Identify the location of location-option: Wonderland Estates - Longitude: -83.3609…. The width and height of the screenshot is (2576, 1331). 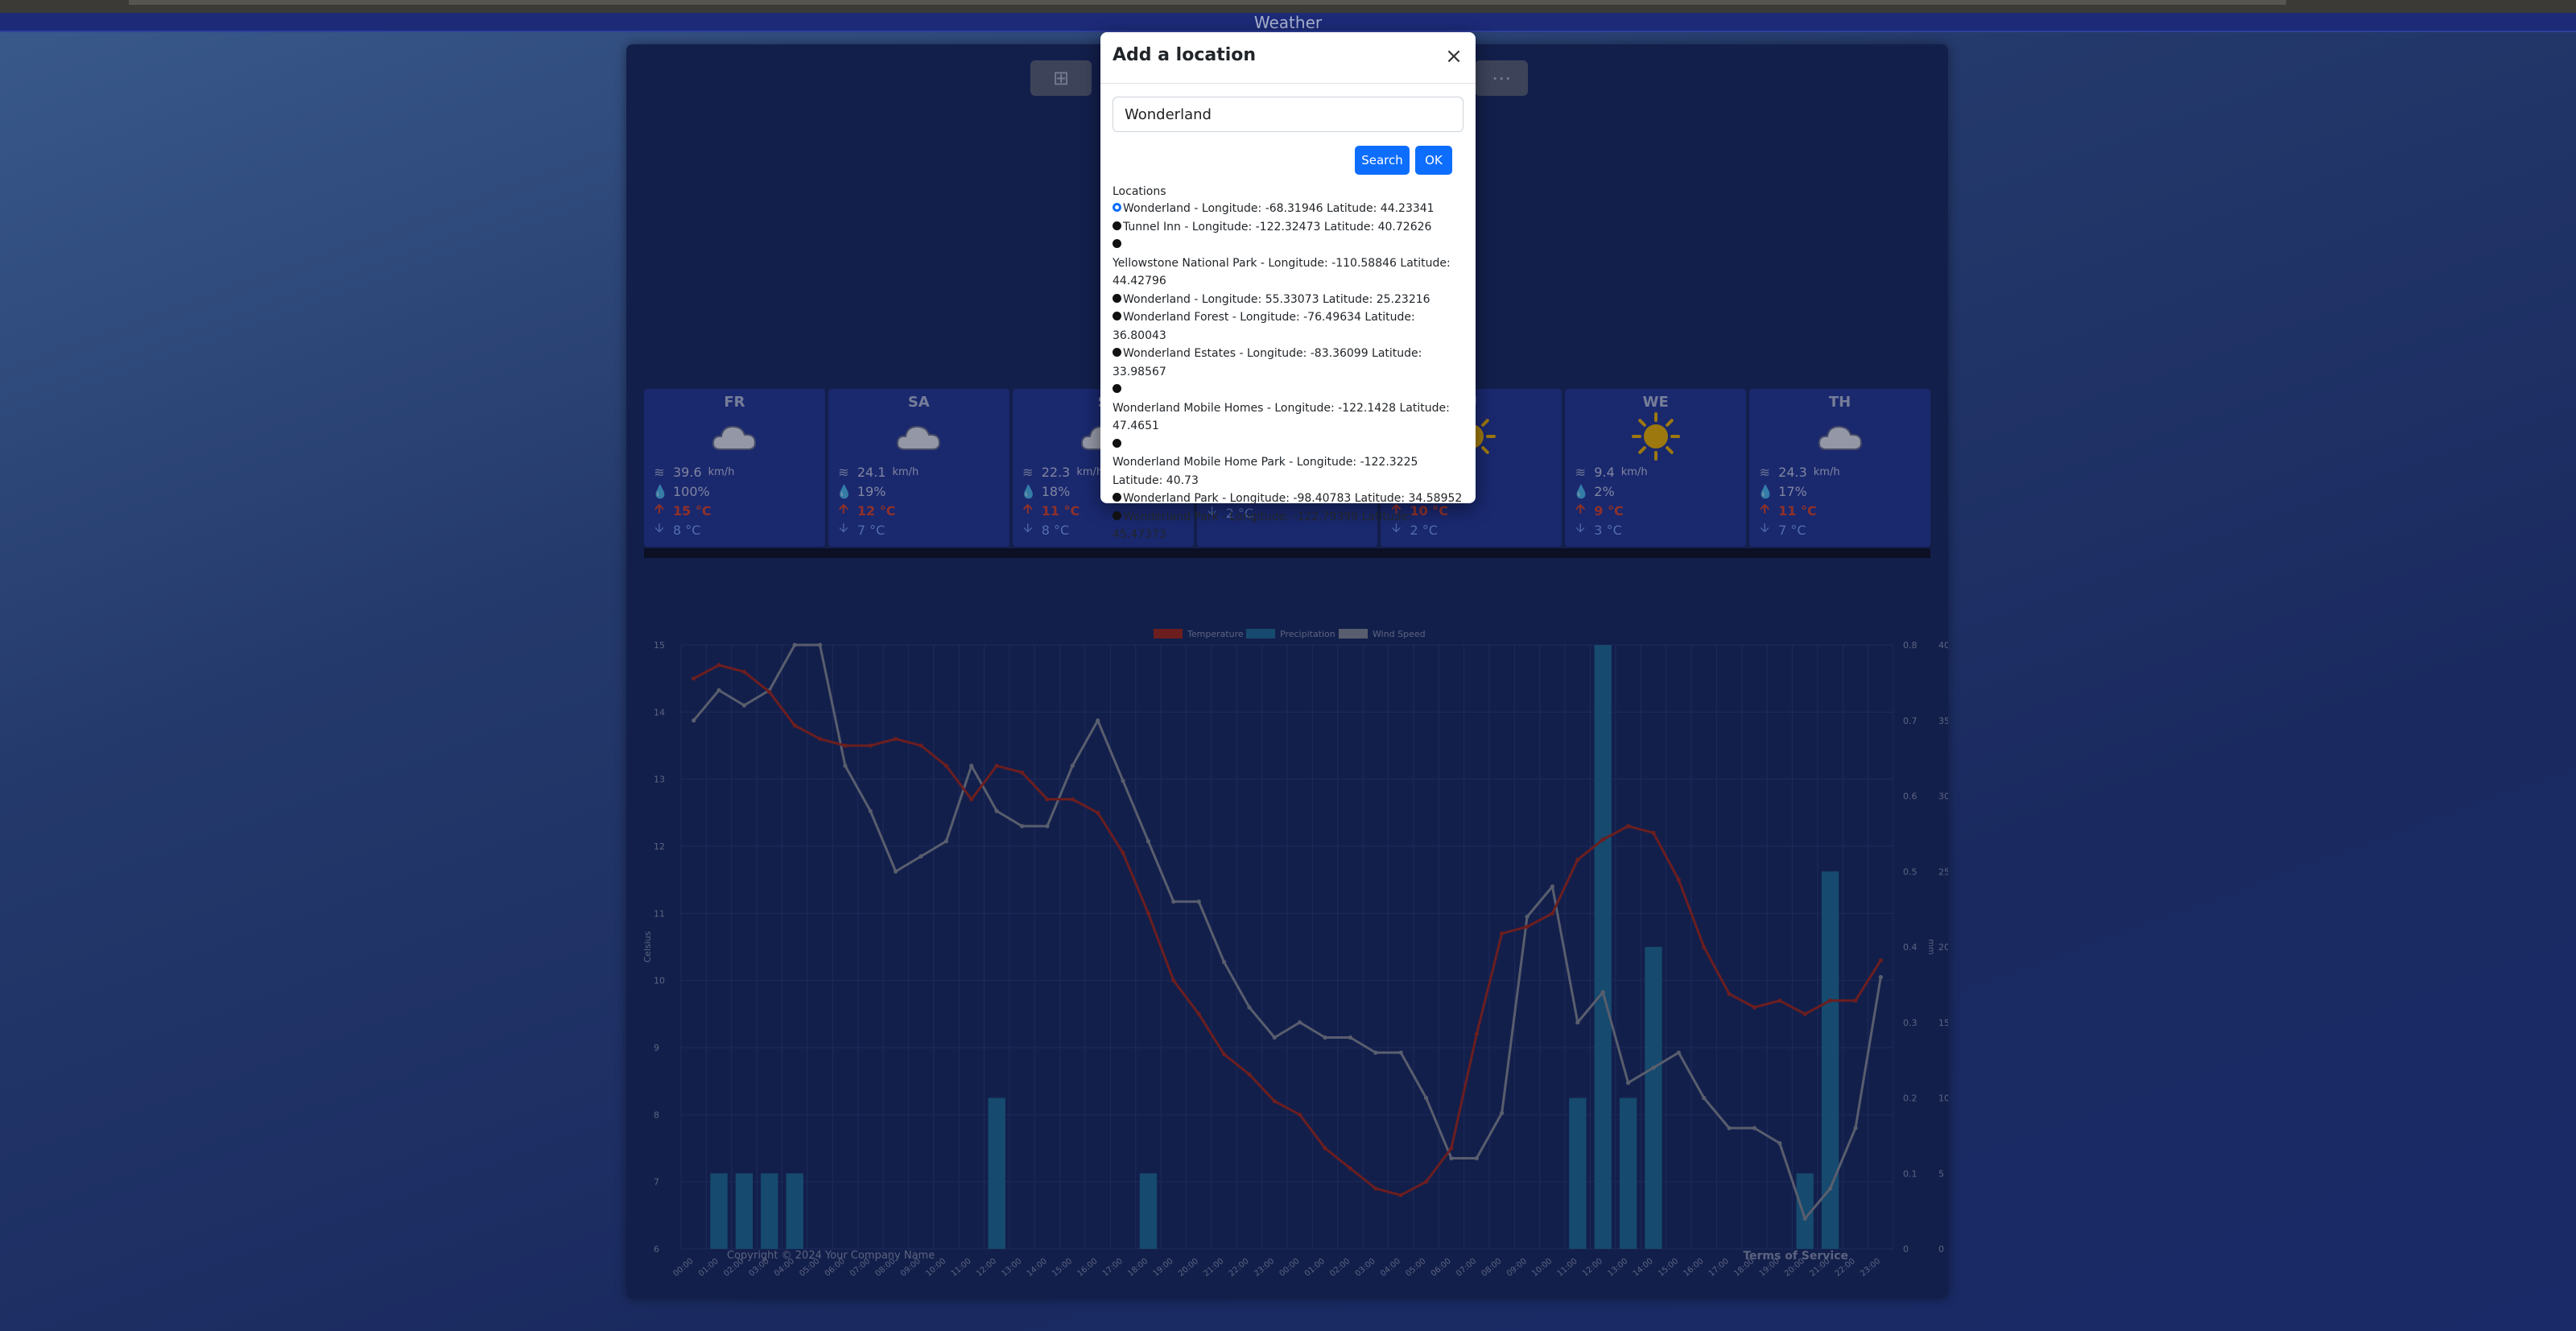
(1290, 363).